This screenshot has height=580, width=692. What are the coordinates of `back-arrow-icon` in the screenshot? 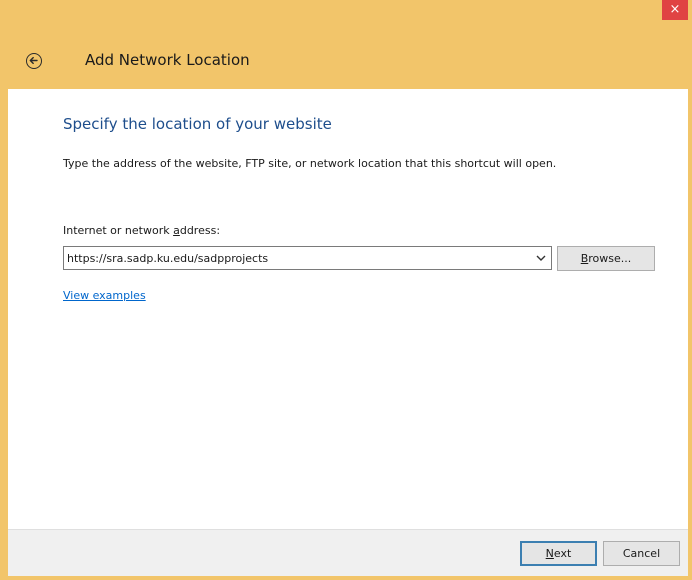 It's located at (33, 60).